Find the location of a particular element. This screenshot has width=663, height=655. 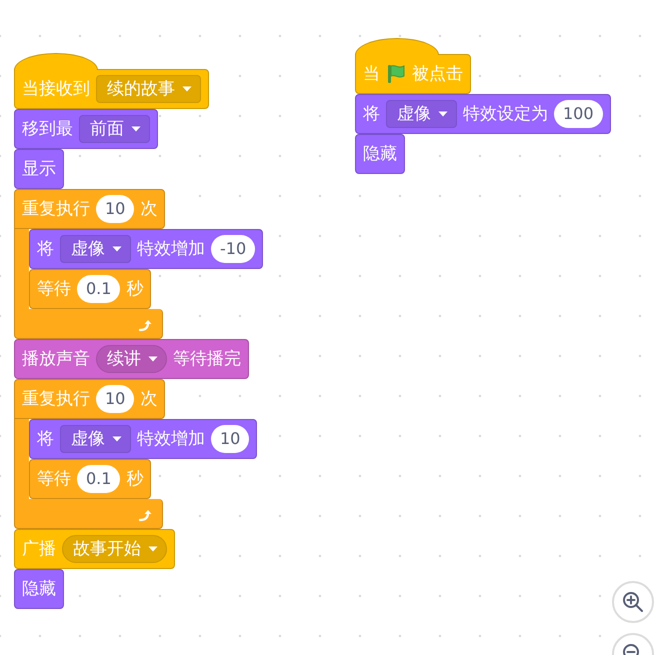

script-block: 将 虚像 特效设定为 100 is located at coordinates (483, 114).